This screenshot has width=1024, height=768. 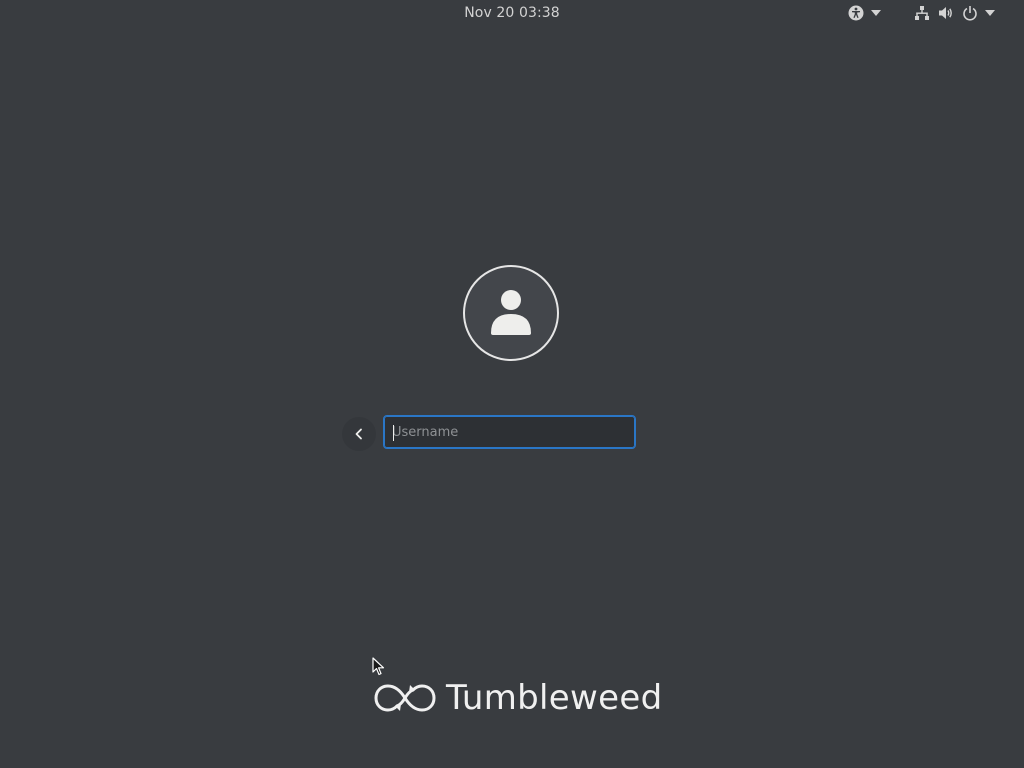 I want to click on power-icon, so click(x=970, y=13).